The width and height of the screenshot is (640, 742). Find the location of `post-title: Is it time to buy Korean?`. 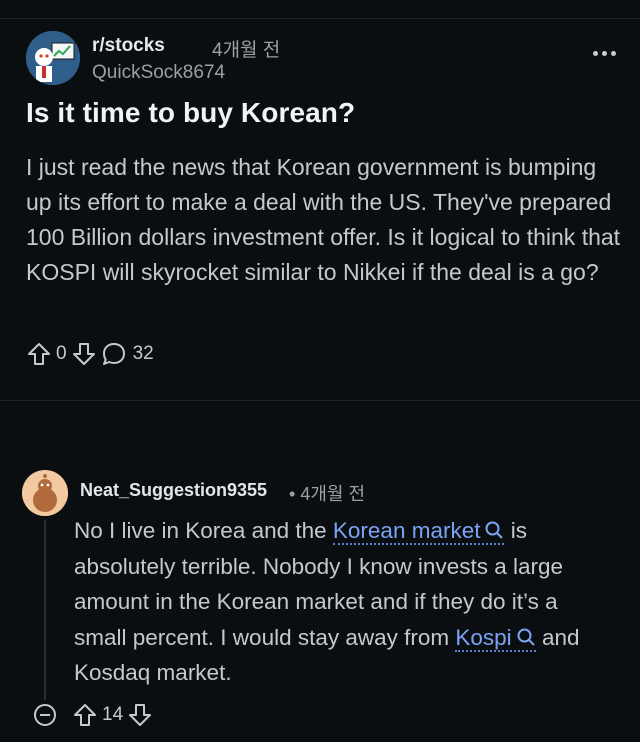

post-title: Is it time to buy Korean? is located at coordinates (190, 113).